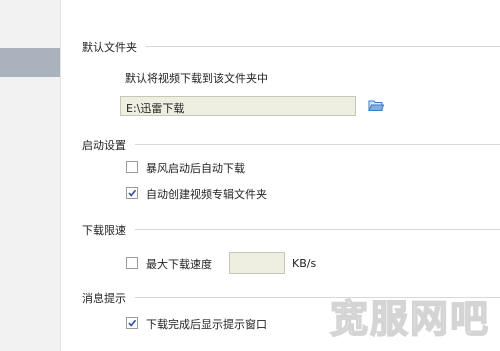 Image resolution: width=500 pixels, height=351 pixels. What do you see at coordinates (179, 264) in the screenshot?
I see `max-speed-label: 最大下载速度` at bounding box center [179, 264].